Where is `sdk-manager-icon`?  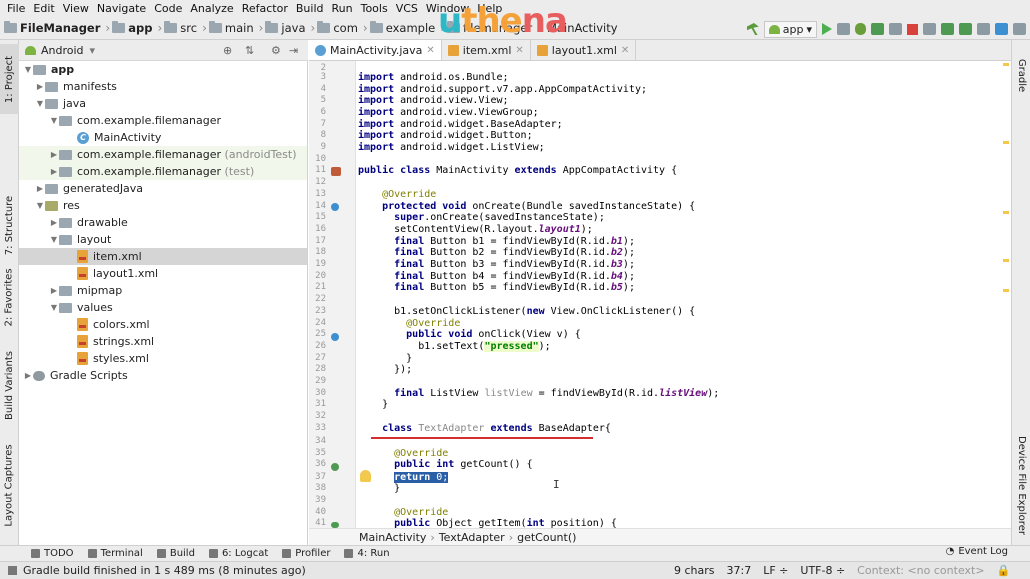 sdk-manager-icon is located at coordinates (965, 29).